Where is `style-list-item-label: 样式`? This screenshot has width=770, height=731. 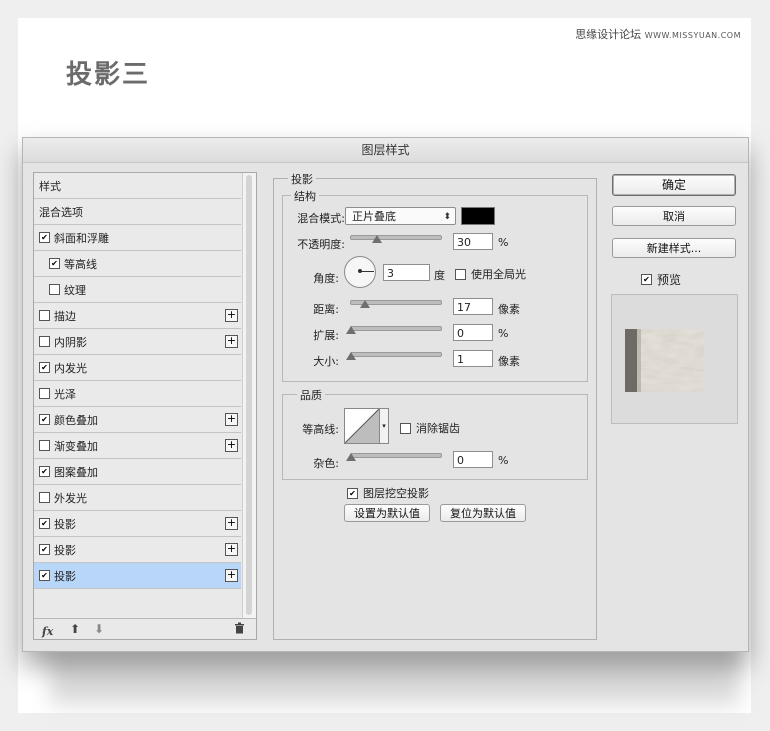 style-list-item-label: 样式 is located at coordinates (50, 186).